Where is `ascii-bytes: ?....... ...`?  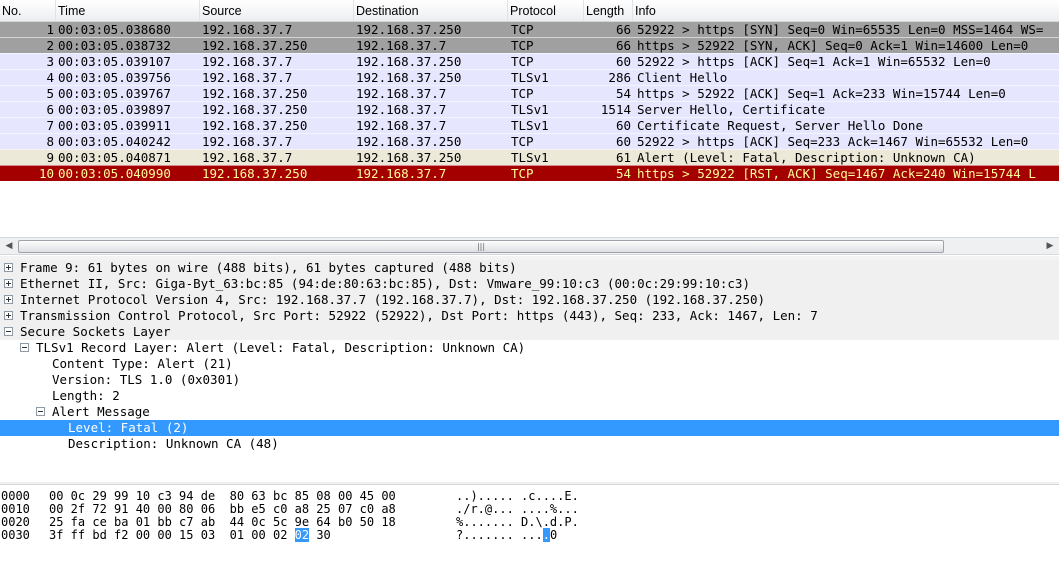
ascii-bytes: ?....... ... is located at coordinates (499, 535).